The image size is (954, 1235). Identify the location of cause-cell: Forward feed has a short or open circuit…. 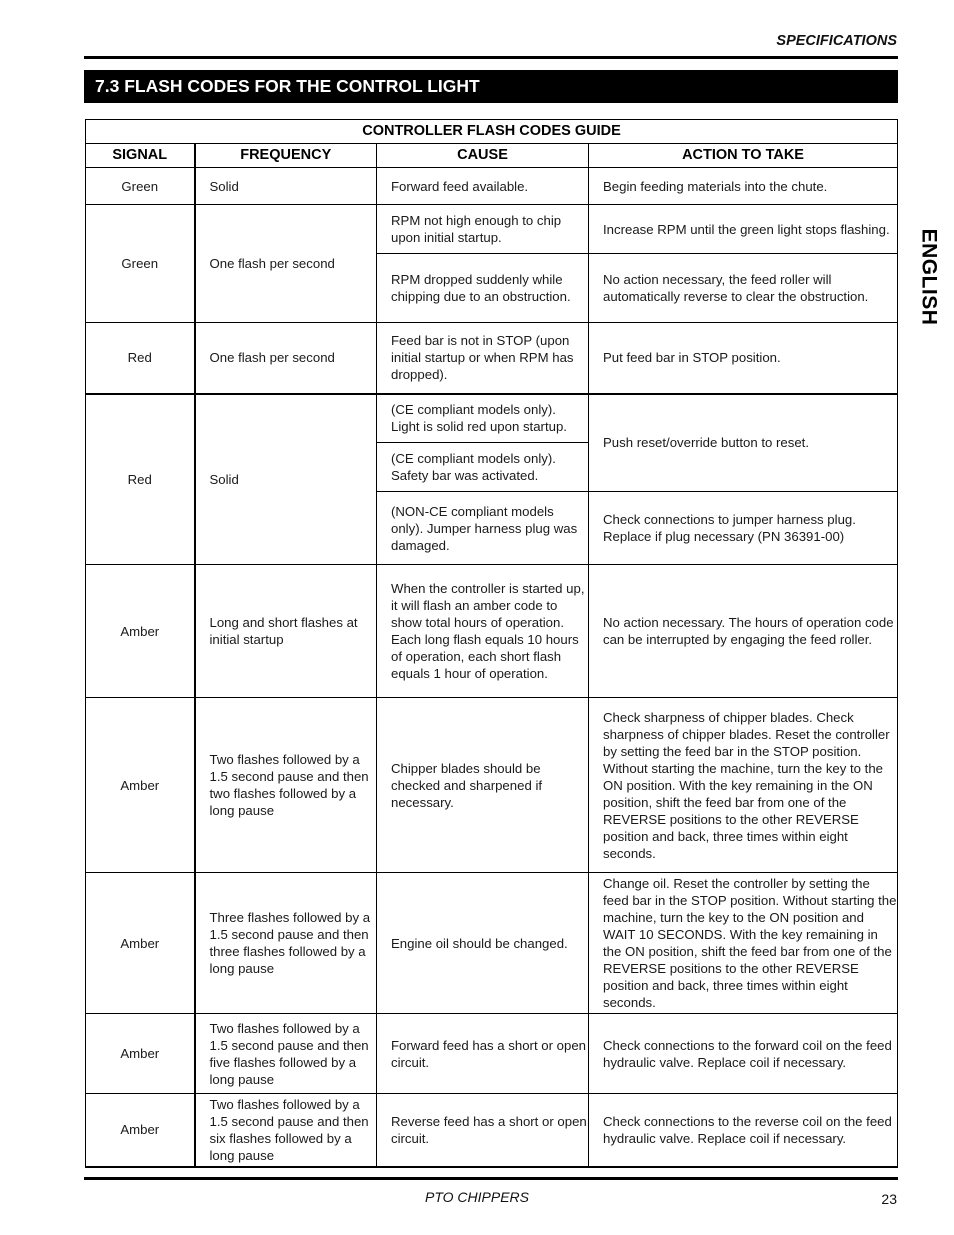
(482, 1053).